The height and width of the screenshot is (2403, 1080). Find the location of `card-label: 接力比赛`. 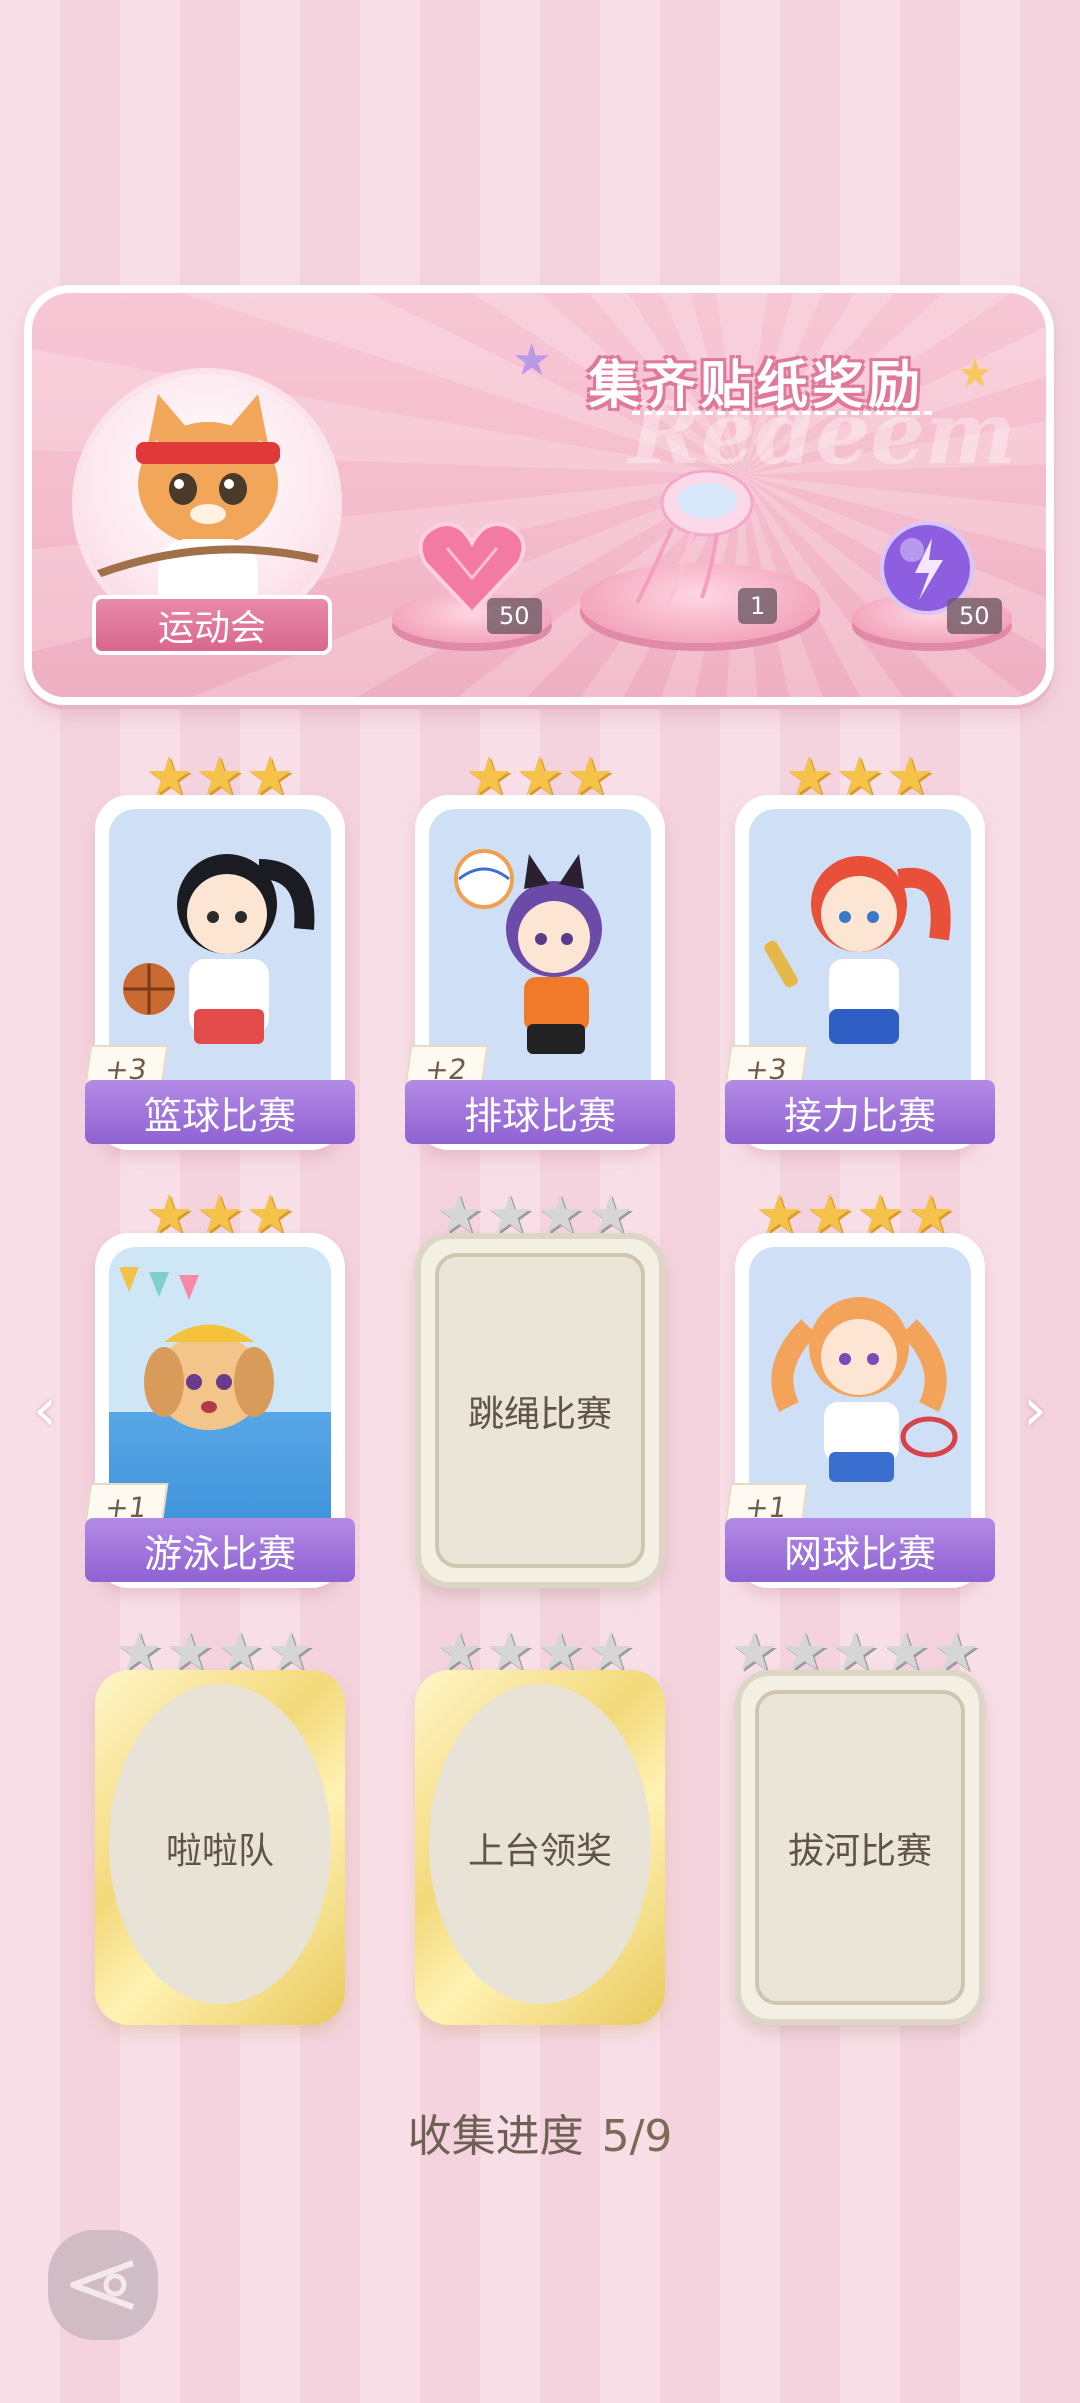

card-label: 接力比赛 is located at coordinates (860, 1112).